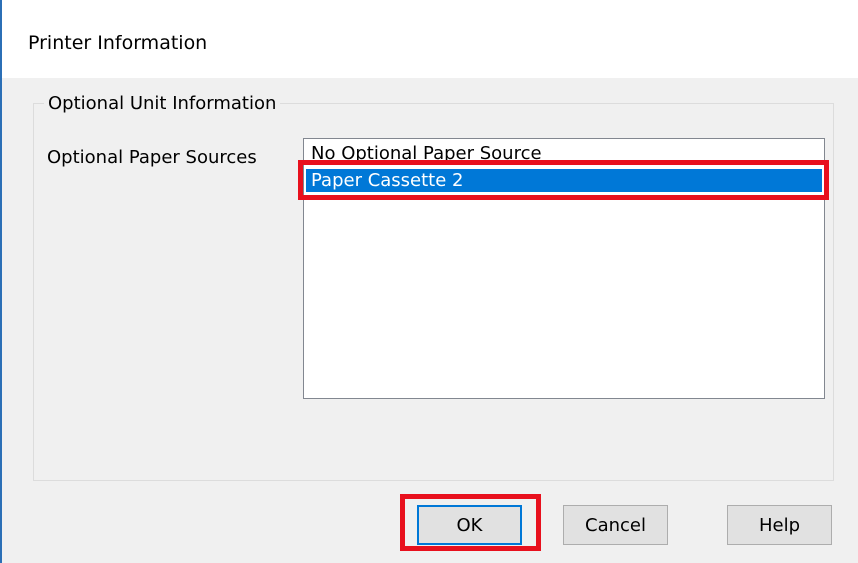 The image size is (858, 563). I want to click on list-item-no-optional-paper-source: No Optional Paper Source, so click(564, 153).